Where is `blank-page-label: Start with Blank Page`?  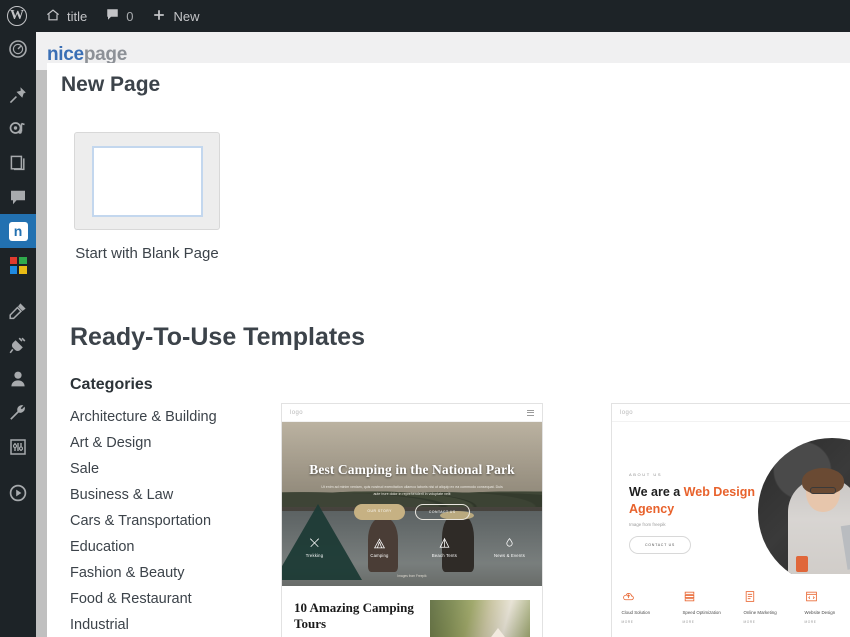 blank-page-label: Start with Blank Page is located at coordinates (147, 253).